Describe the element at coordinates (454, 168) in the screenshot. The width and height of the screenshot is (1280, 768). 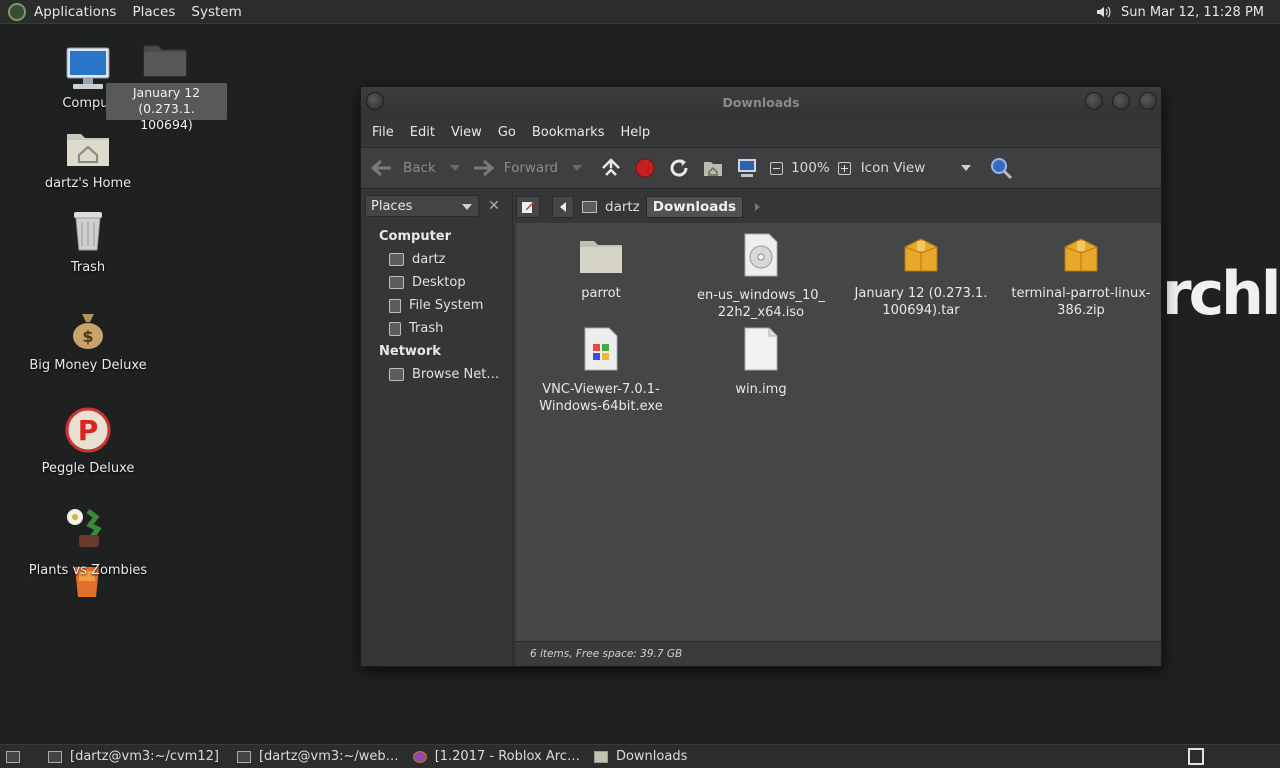
I see `back-dropdown-icon` at that location.